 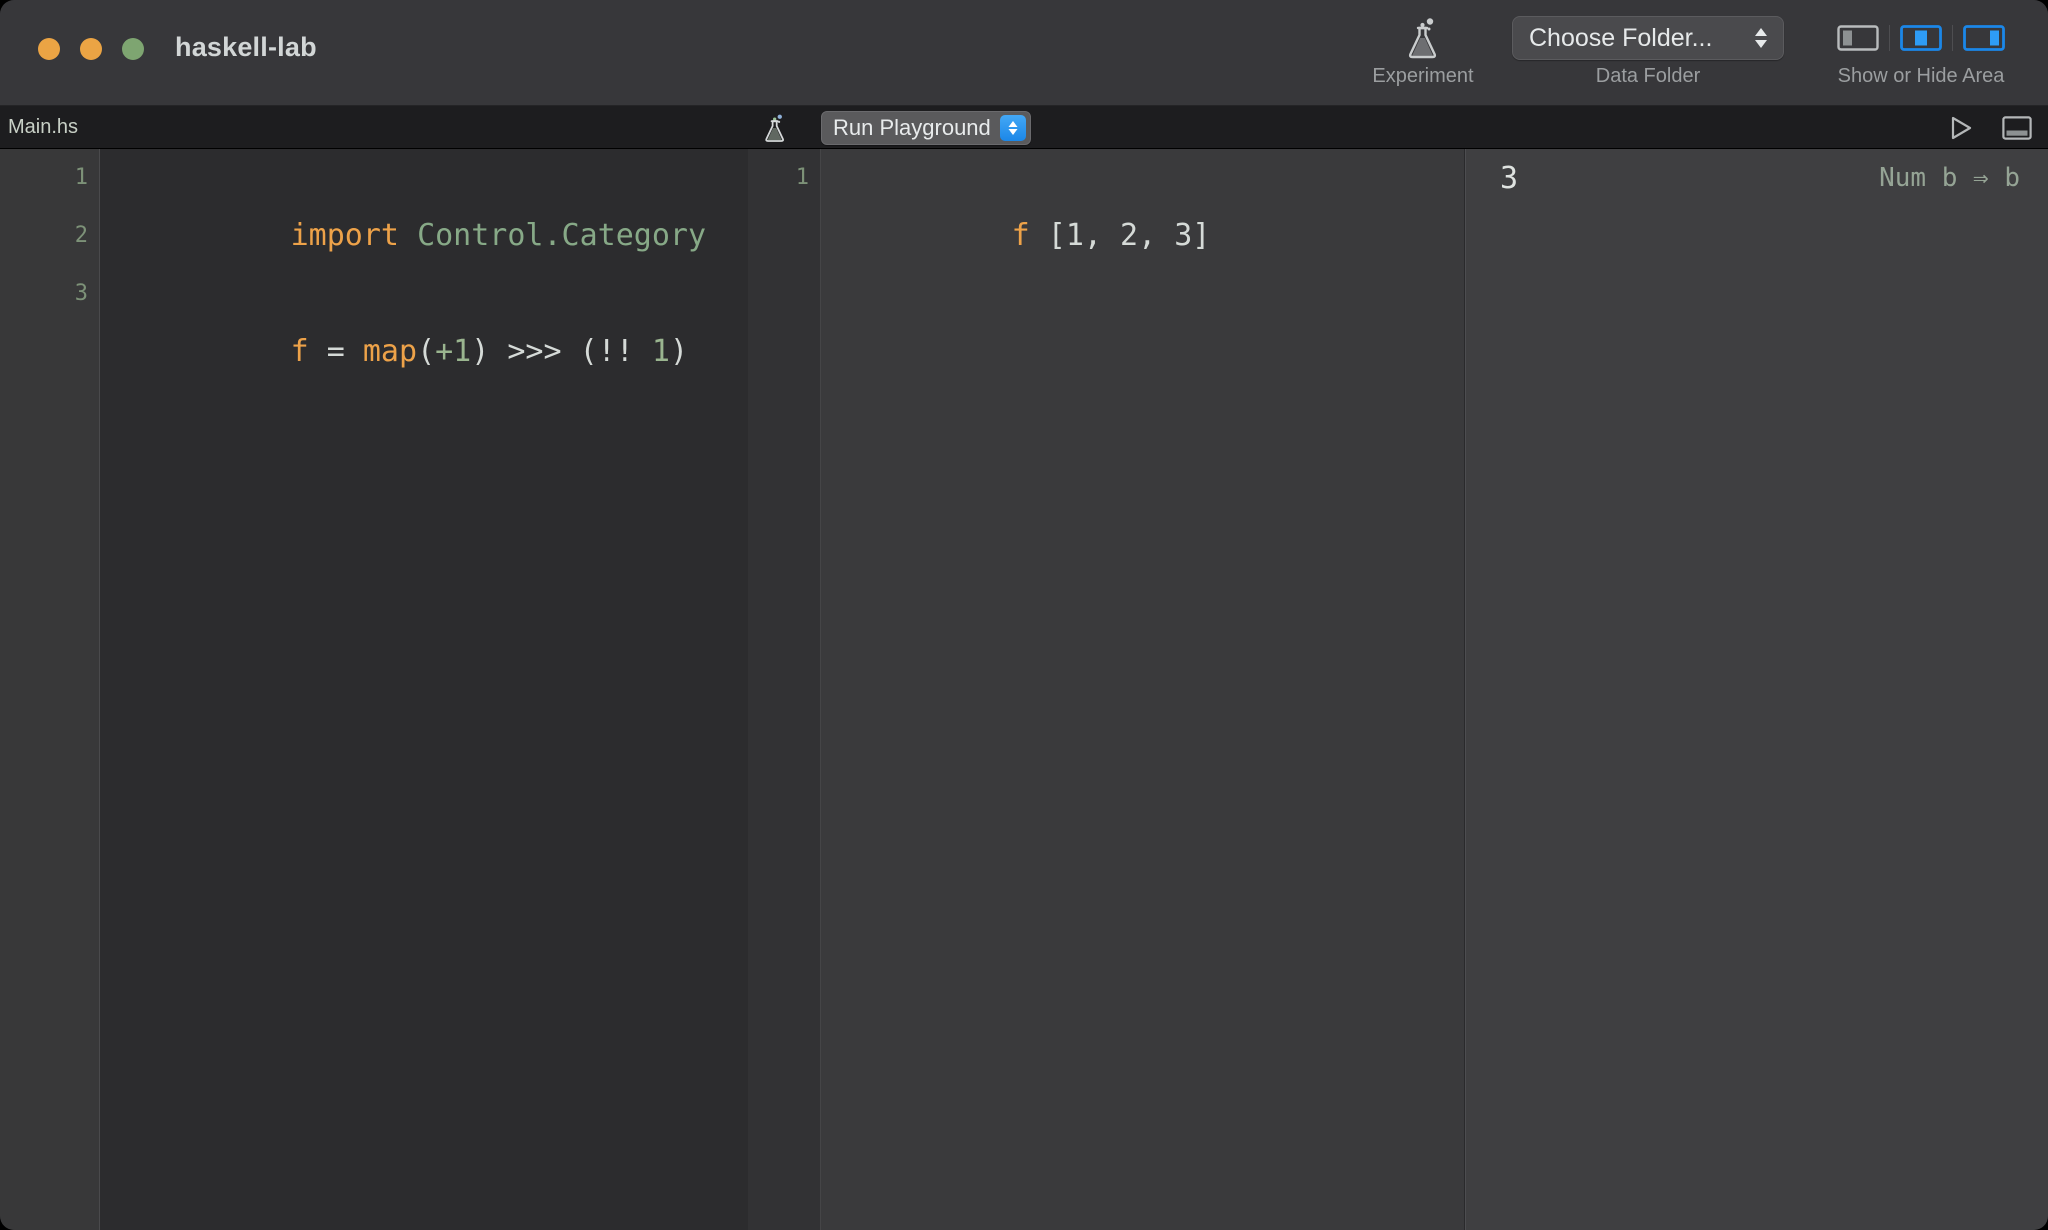 What do you see at coordinates (49, 49) in the screenshot?
I see `close-button` at bounding box center [49, 49].